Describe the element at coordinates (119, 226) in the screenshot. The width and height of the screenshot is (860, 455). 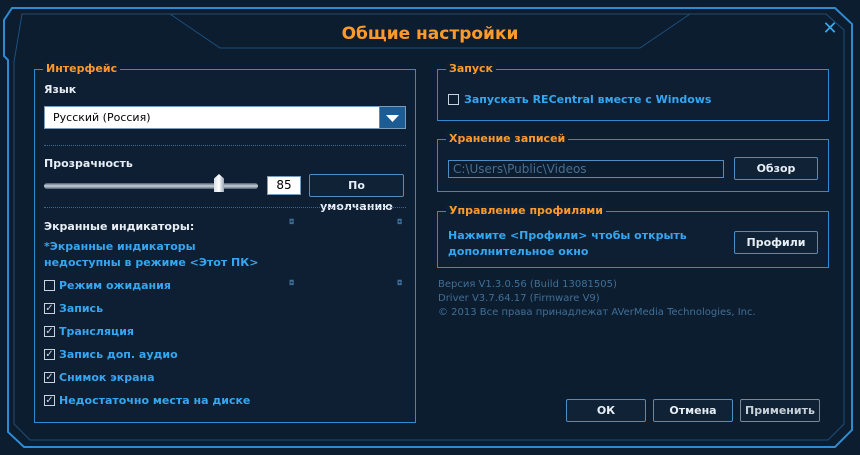
I see `indicators-label: Экранные индикаторы:` at that location.